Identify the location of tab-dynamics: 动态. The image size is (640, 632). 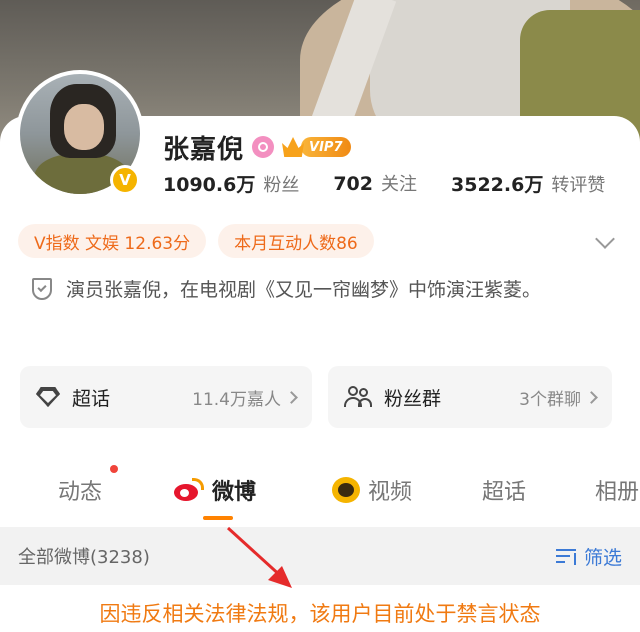
(80, 490).